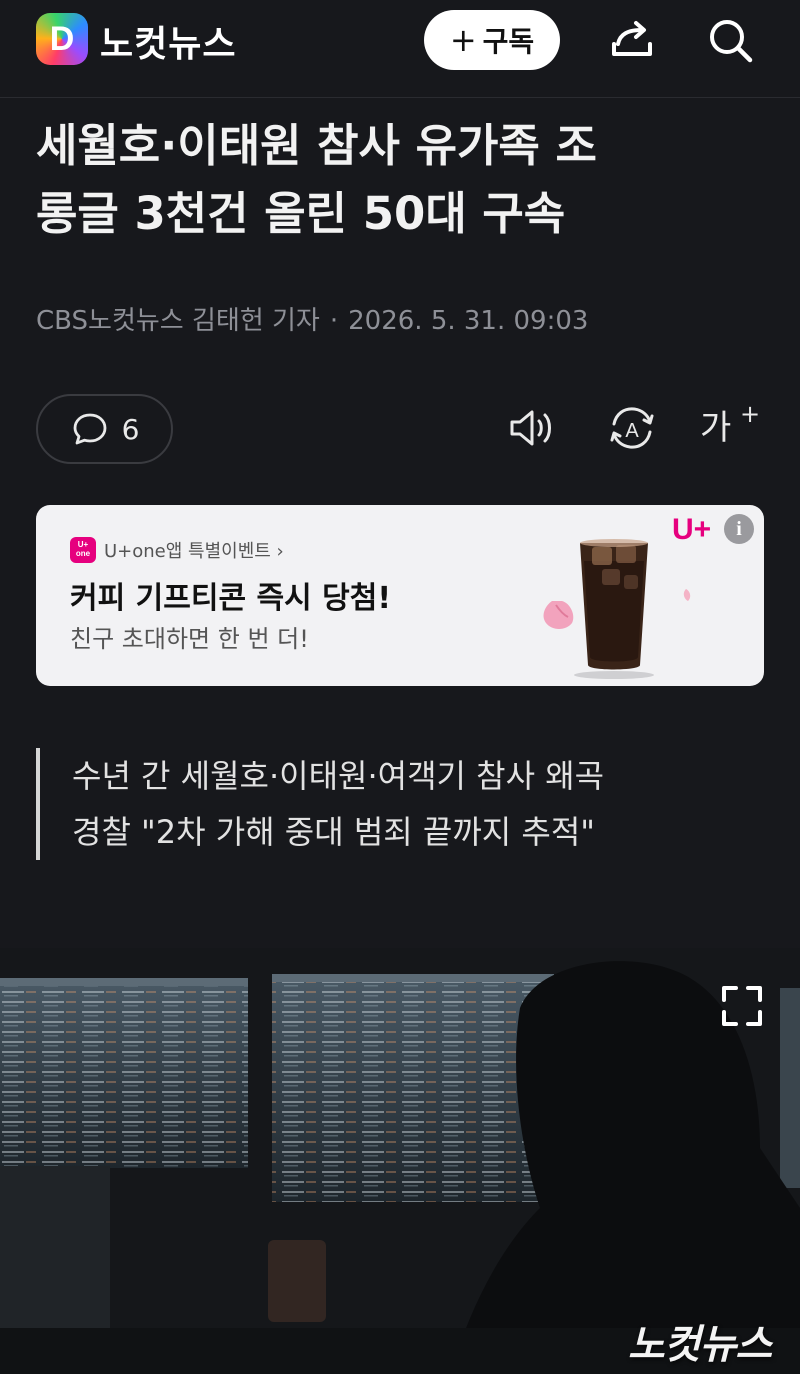 The width and height of the screenshot is (800, 1374). What do you see at coordinates (194, 550) in the screenshot?
I see `ad-source: U+one앱 특별이벤트 ›` at bounding box center [194, 550].